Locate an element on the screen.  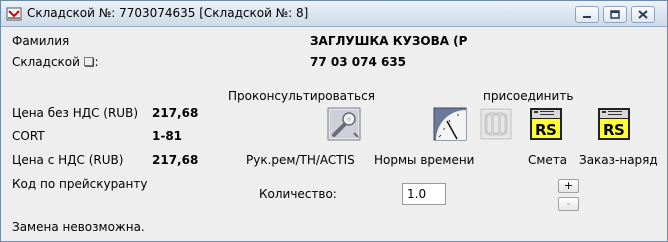
estimate-icon: R S is located at coordinates (546, 124).